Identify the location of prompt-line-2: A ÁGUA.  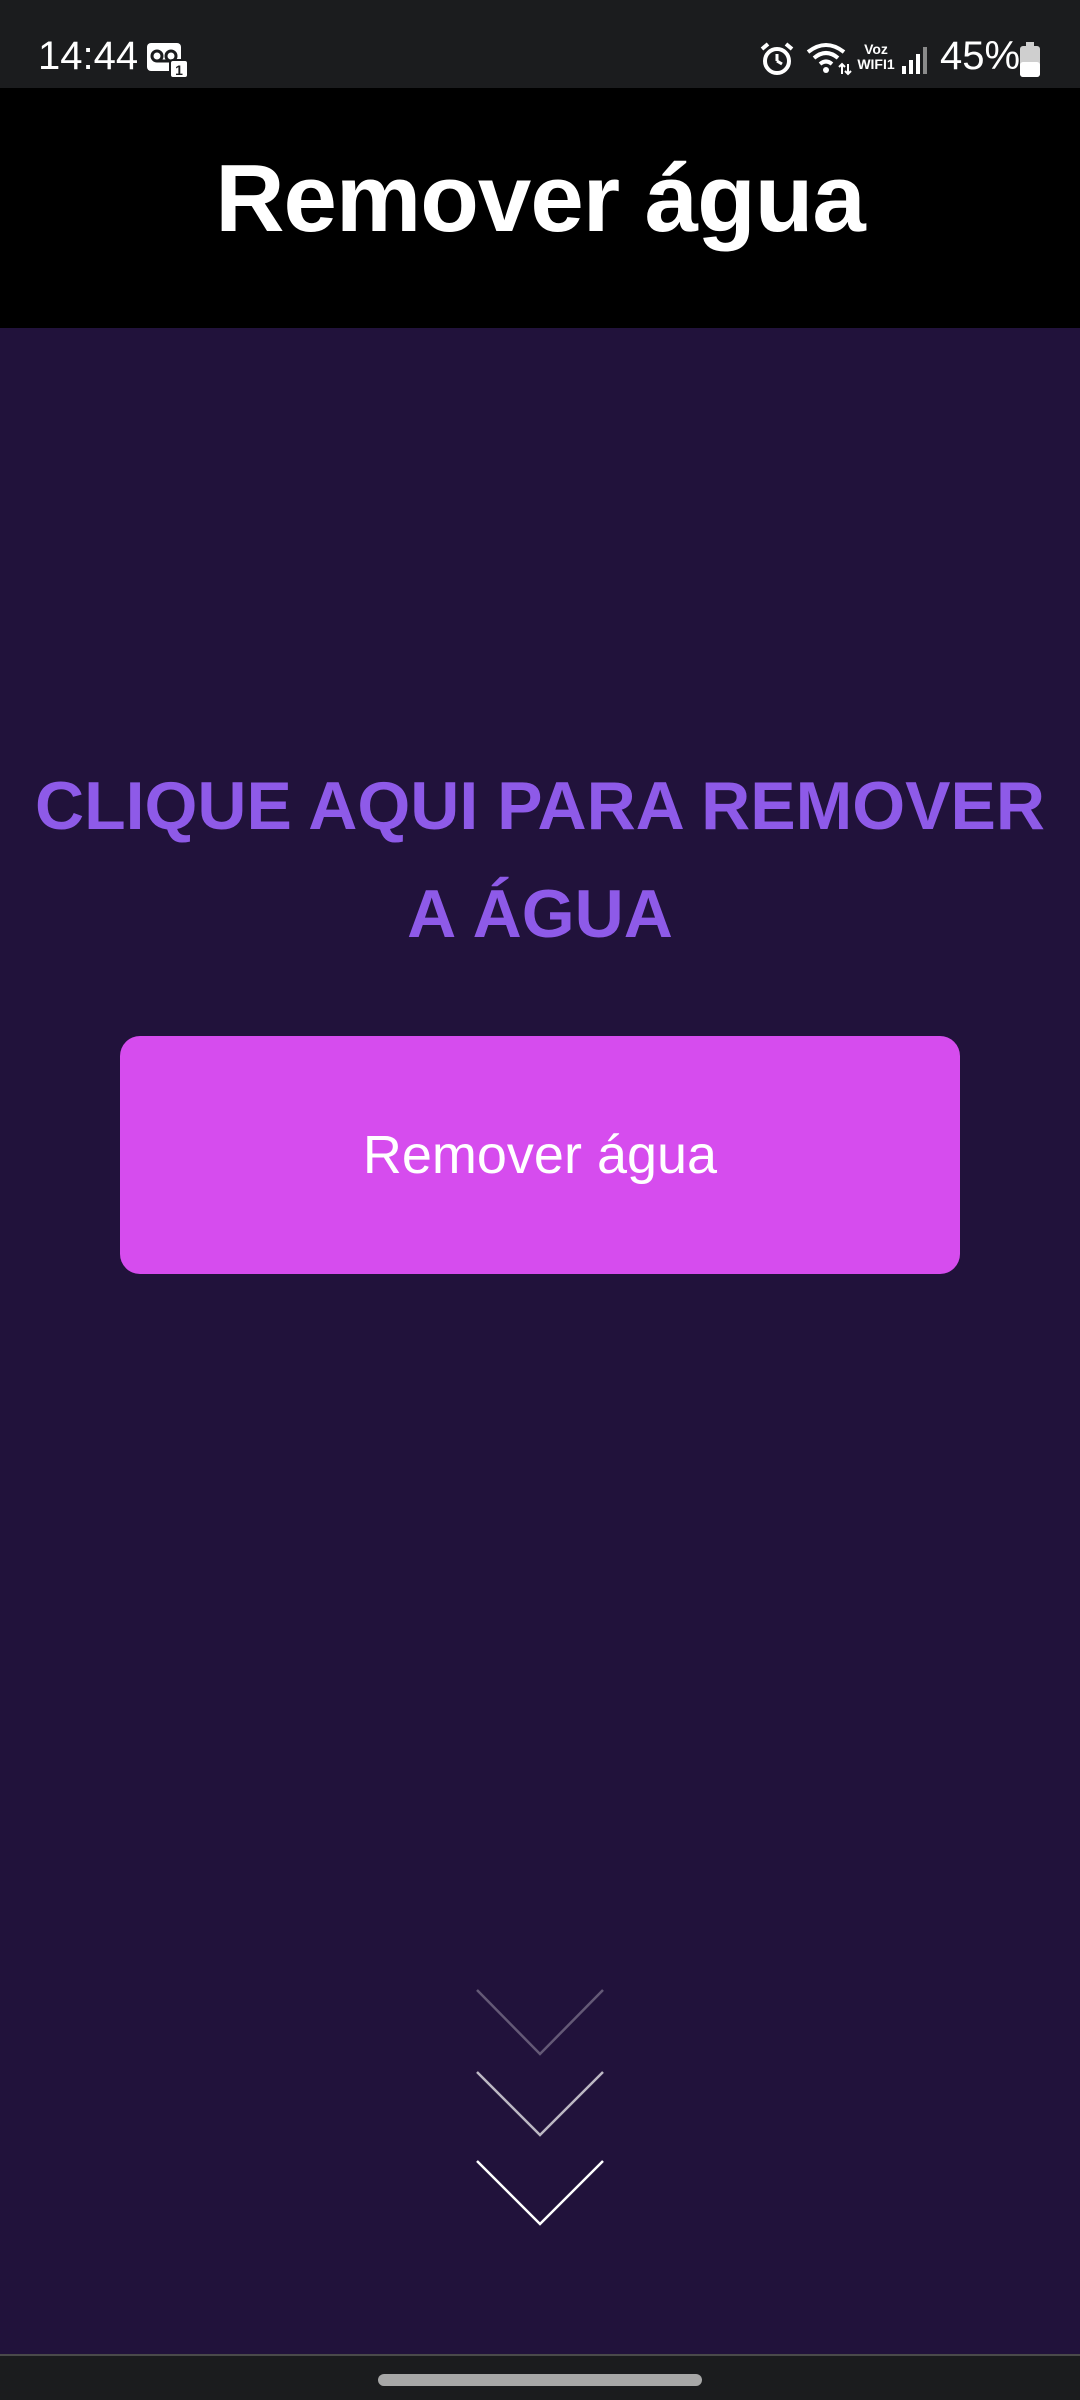
(540, 914).